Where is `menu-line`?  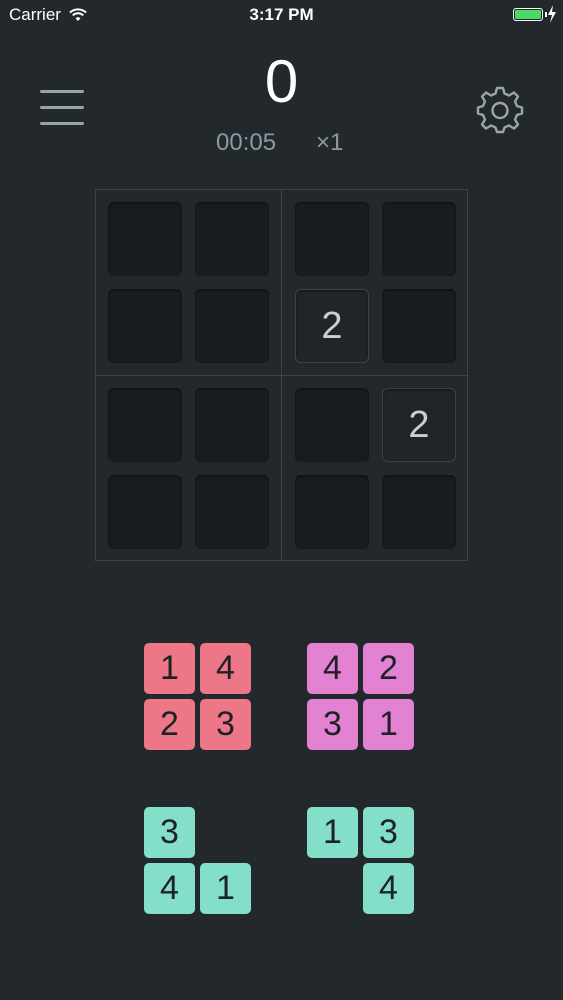
menu-line is located at coordinates (62, 123).